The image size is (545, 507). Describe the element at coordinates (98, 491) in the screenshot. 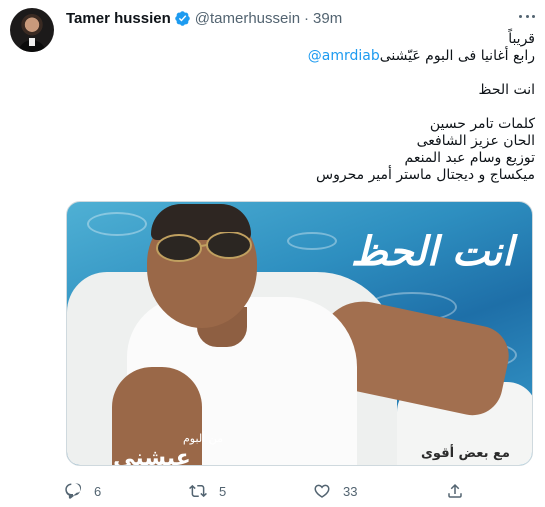

I see `reply-count: 6` at that location.